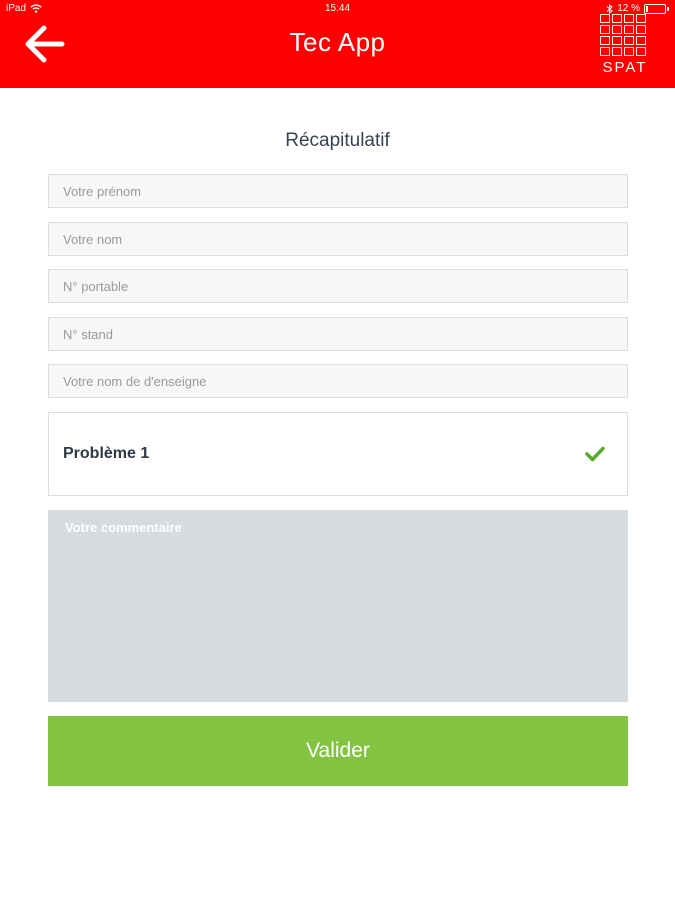 This screenshot has width=675, height=900. What do you see at coordinates (668, 8) in the screenshot?
I see `battery-tip` at bounding box center [668, 8].